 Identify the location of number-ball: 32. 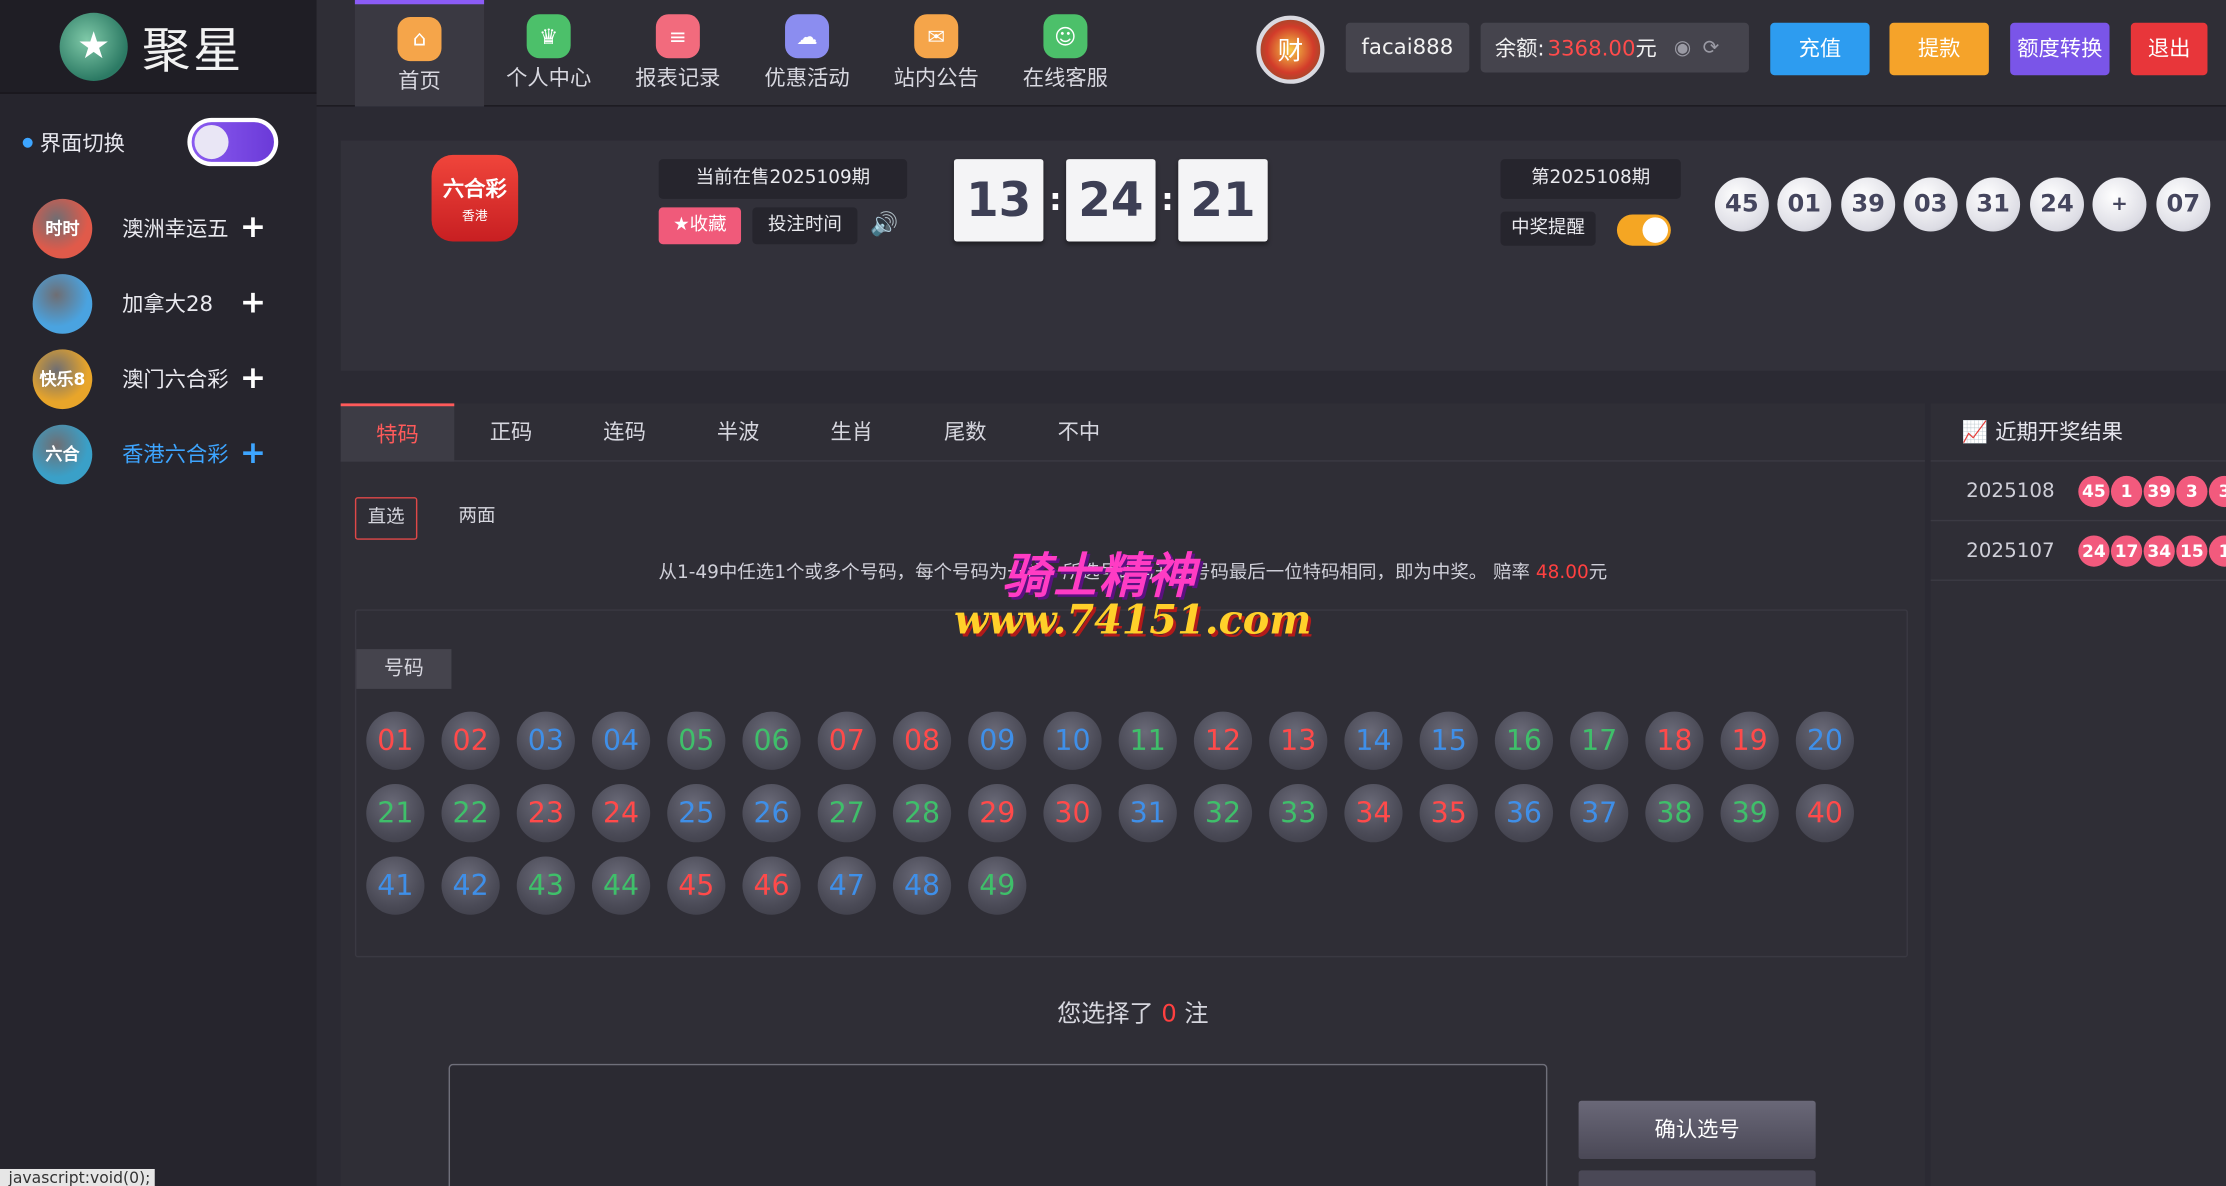
(1223, 813).